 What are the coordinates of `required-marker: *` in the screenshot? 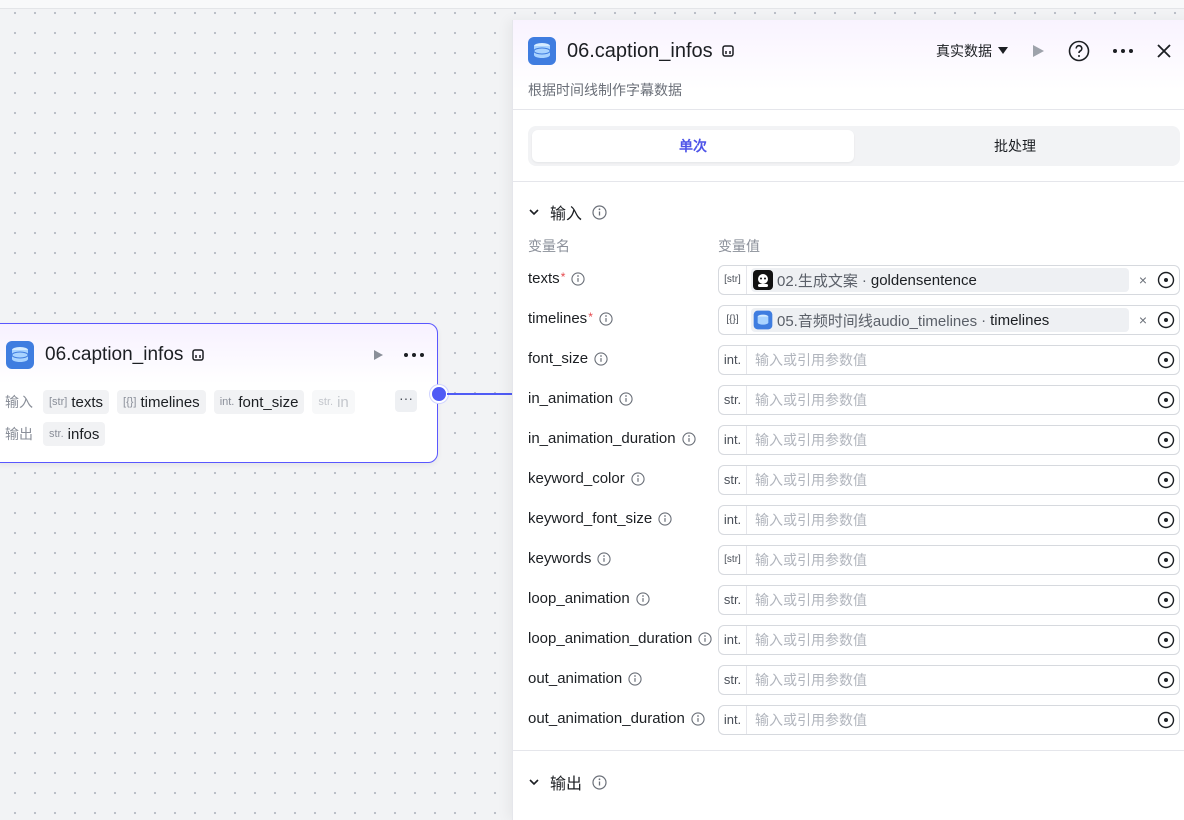 It's located at (590, 317).